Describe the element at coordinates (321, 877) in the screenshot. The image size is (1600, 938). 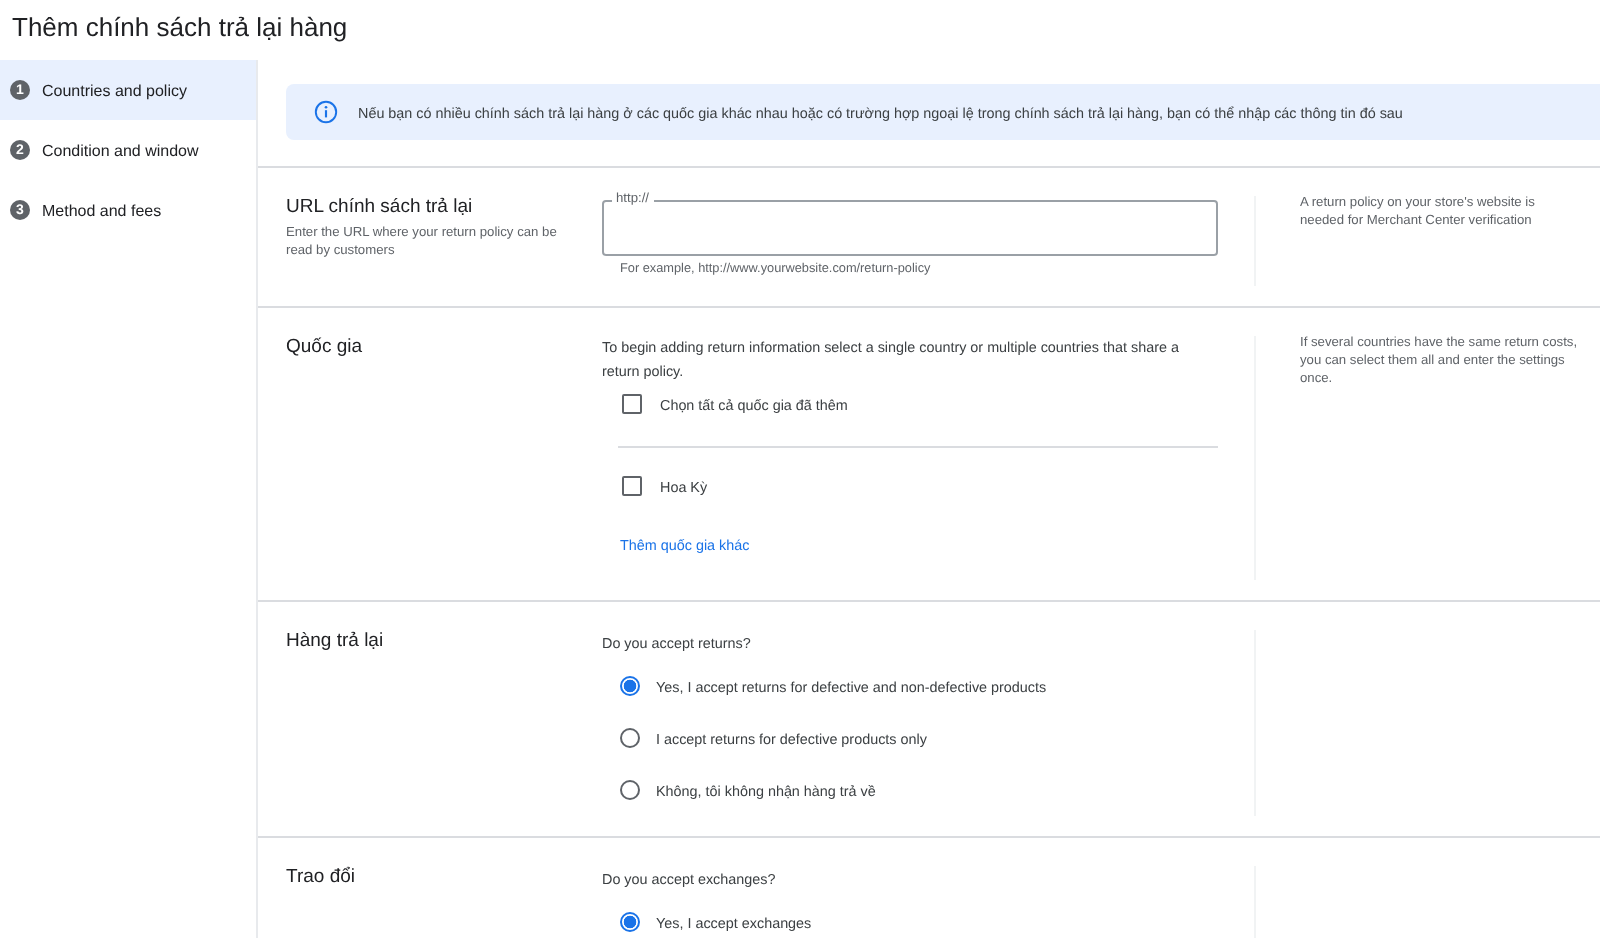
I see `section-title: Trao đổi` at that location.